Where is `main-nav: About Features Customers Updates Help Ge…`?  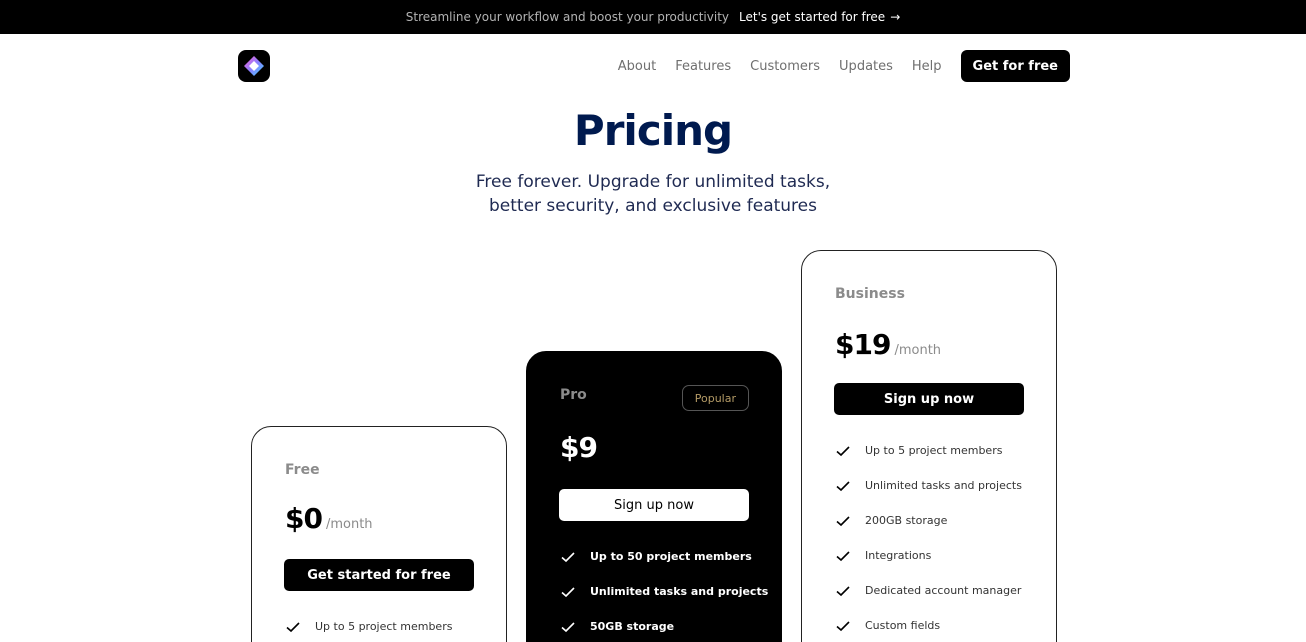
main-nav: About Features Customers Updates Help Ge… is located at coordinates (834, 66).